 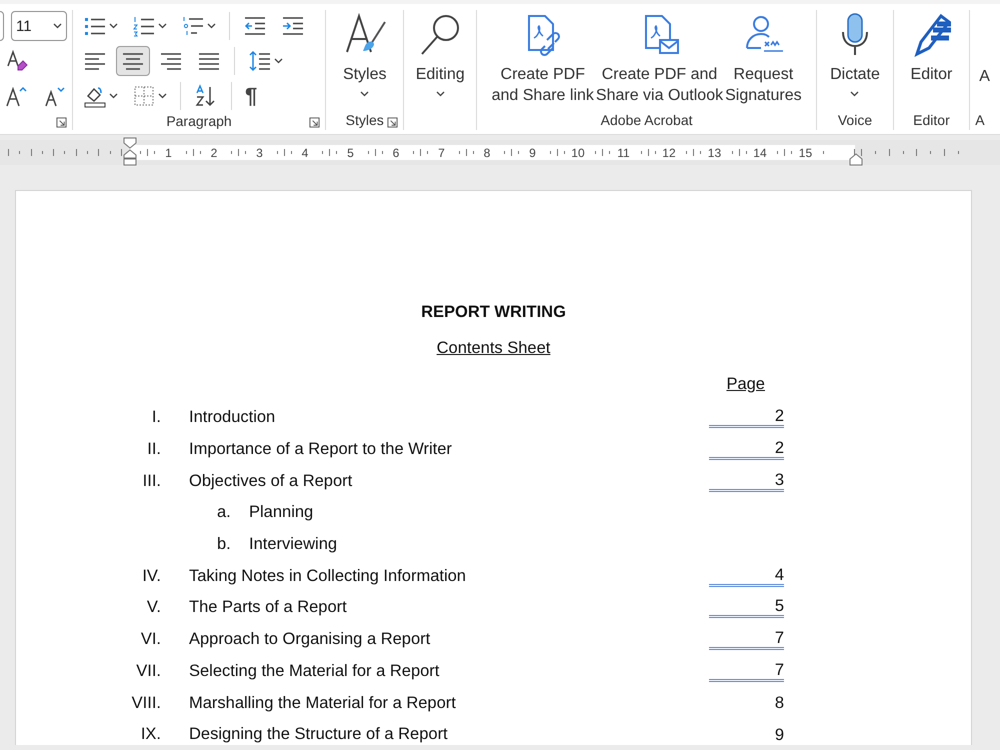 I want to click on ruler-number: 2, so click(x=214, y=153).